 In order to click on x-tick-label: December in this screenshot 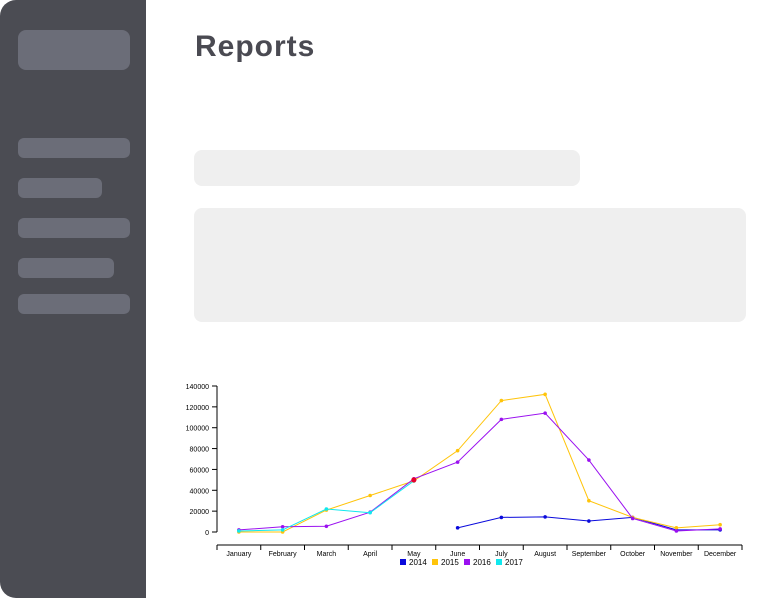, I will do `click(720, 554)`.